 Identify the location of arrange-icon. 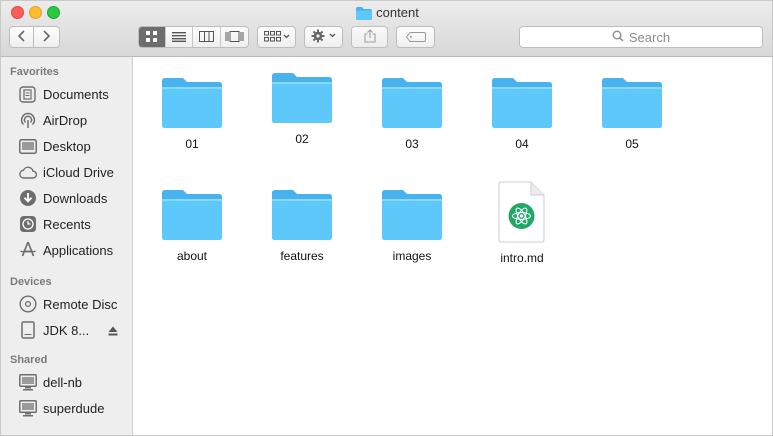
(276, 37).